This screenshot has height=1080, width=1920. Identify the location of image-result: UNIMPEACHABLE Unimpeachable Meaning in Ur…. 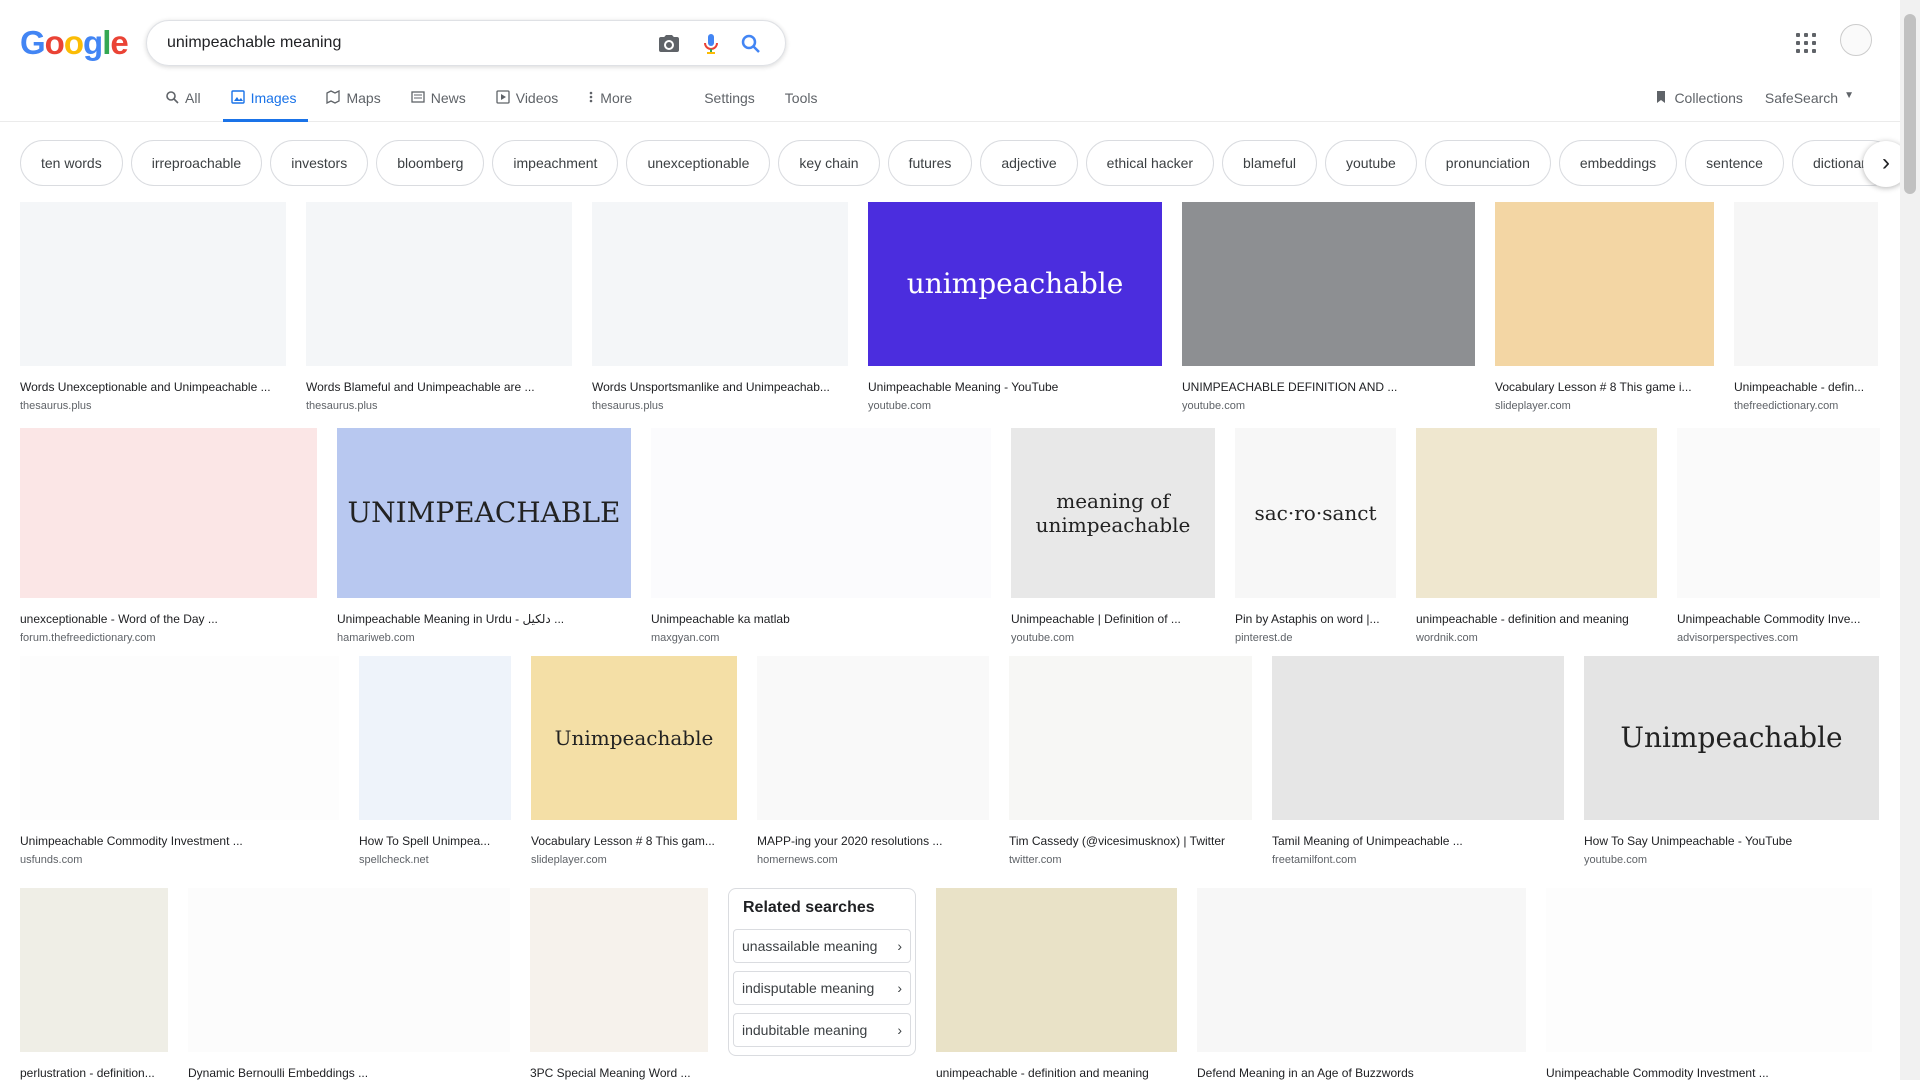
(484, 536).